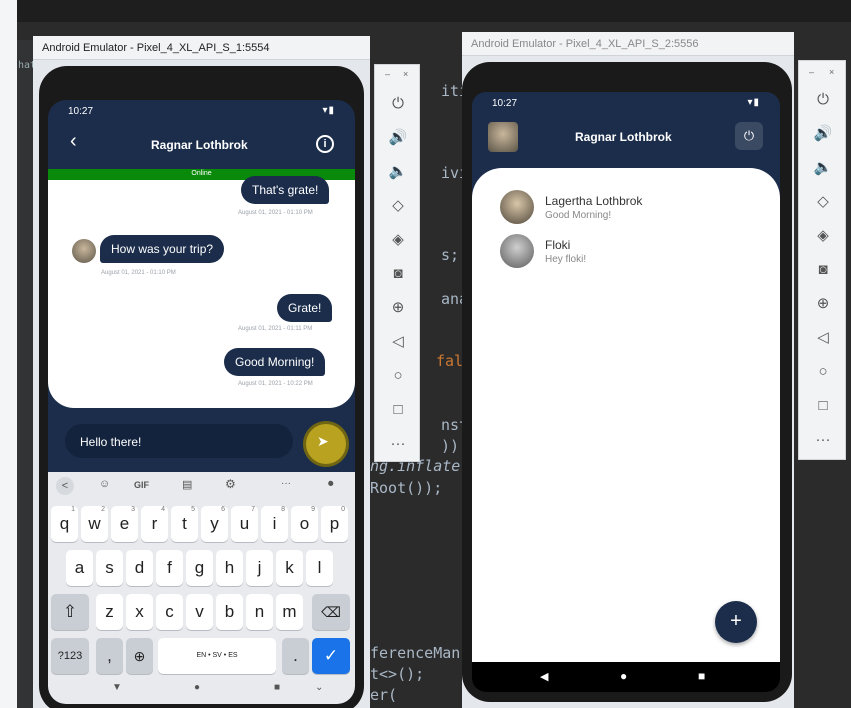 Image resolution: width=851 pixels, height=708 pixels. What do you see at coordinates (109, 568) in the screenshot?
I see `key: s` at bounding box center [109, 568].